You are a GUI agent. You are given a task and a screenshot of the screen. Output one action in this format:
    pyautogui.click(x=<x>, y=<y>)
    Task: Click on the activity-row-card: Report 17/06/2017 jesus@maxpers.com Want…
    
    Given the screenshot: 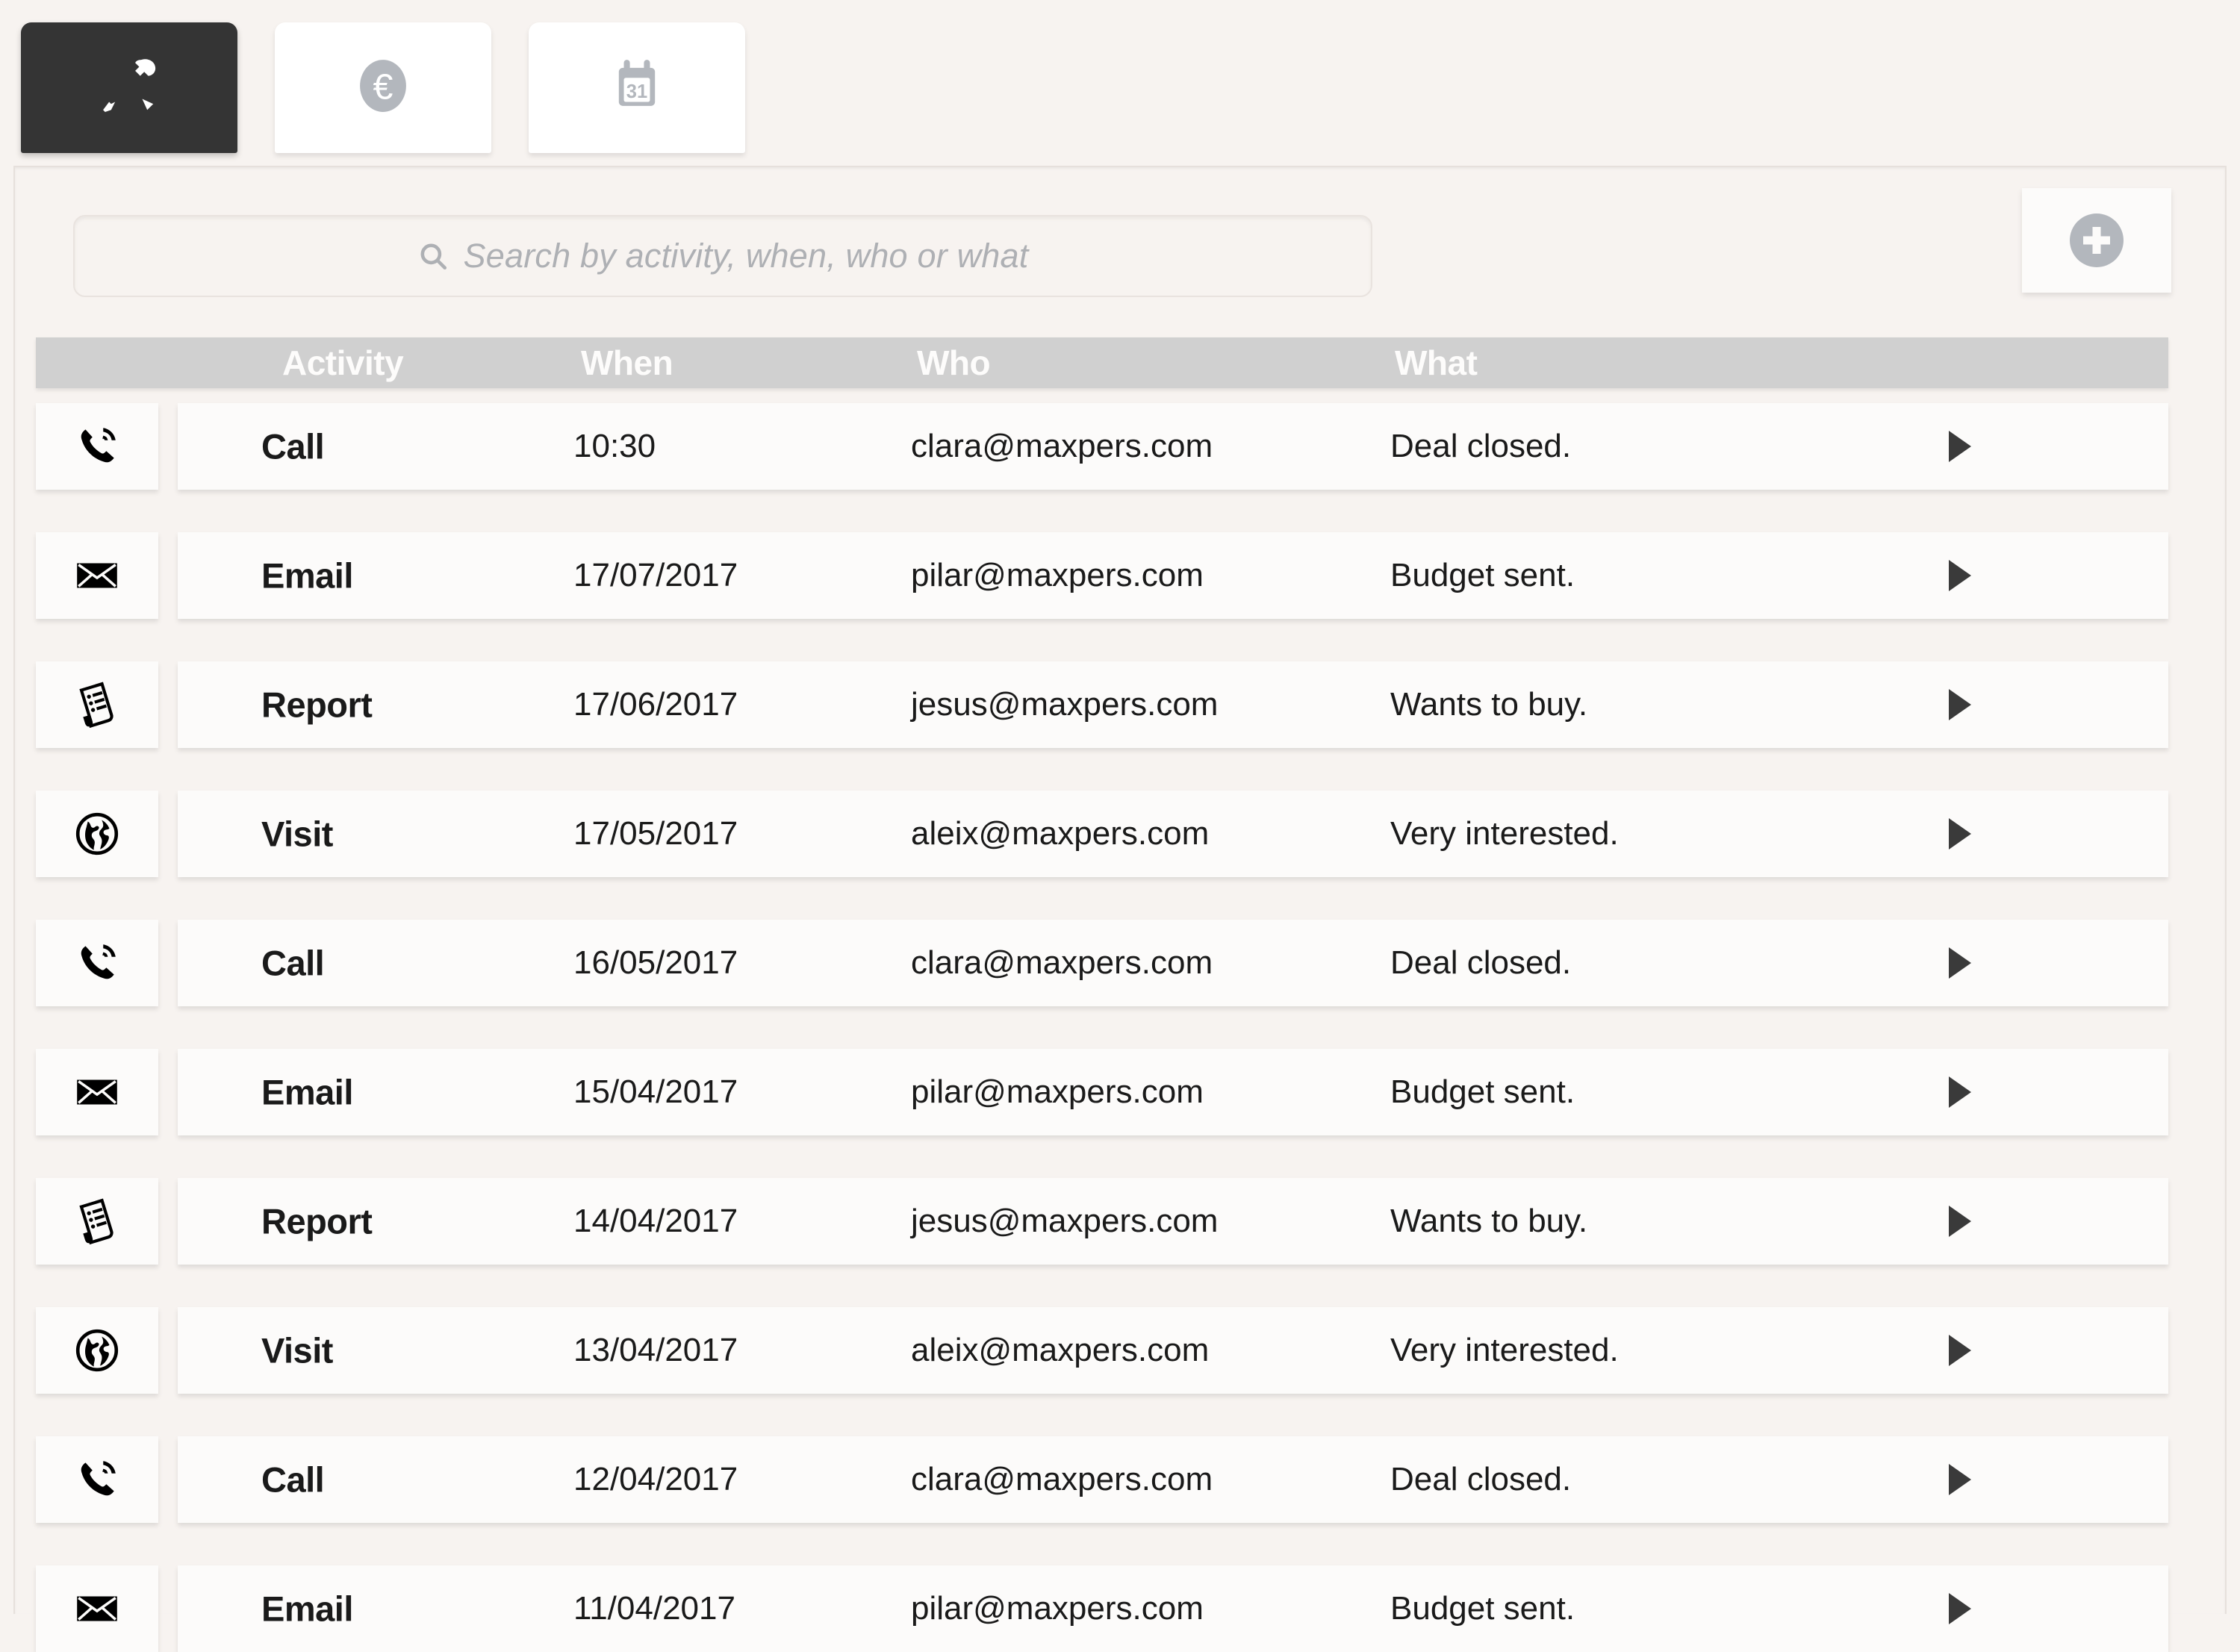 What is the action you would take?
    pyautogui.click(x=1173, y=705)
    